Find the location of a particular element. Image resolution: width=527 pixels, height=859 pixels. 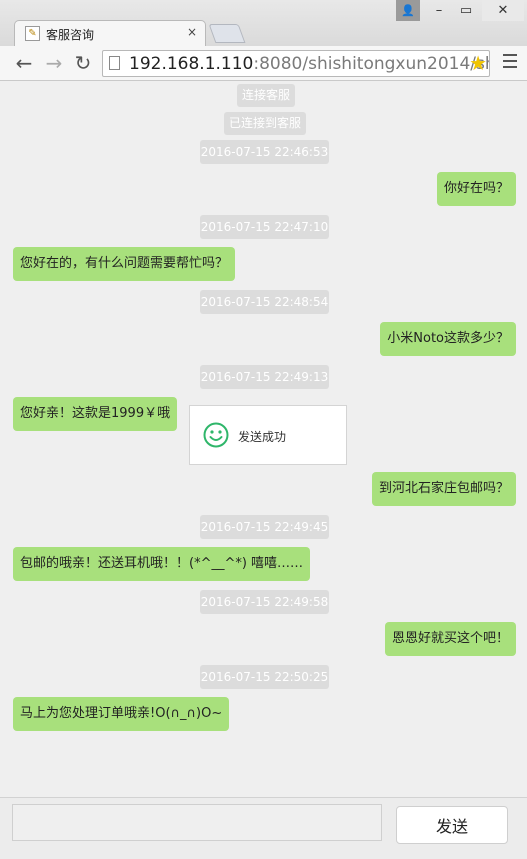

timestamp: 2016-07-15 22:48:54 is located at coordinates (264, 302).